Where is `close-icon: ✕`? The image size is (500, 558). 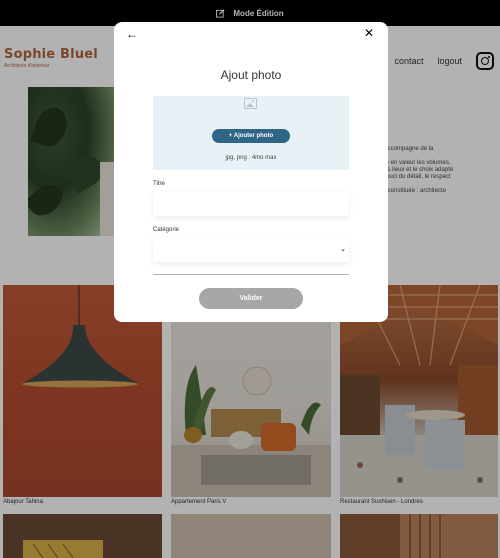 close-icon: ✕ is located at coordinates (369, 33).